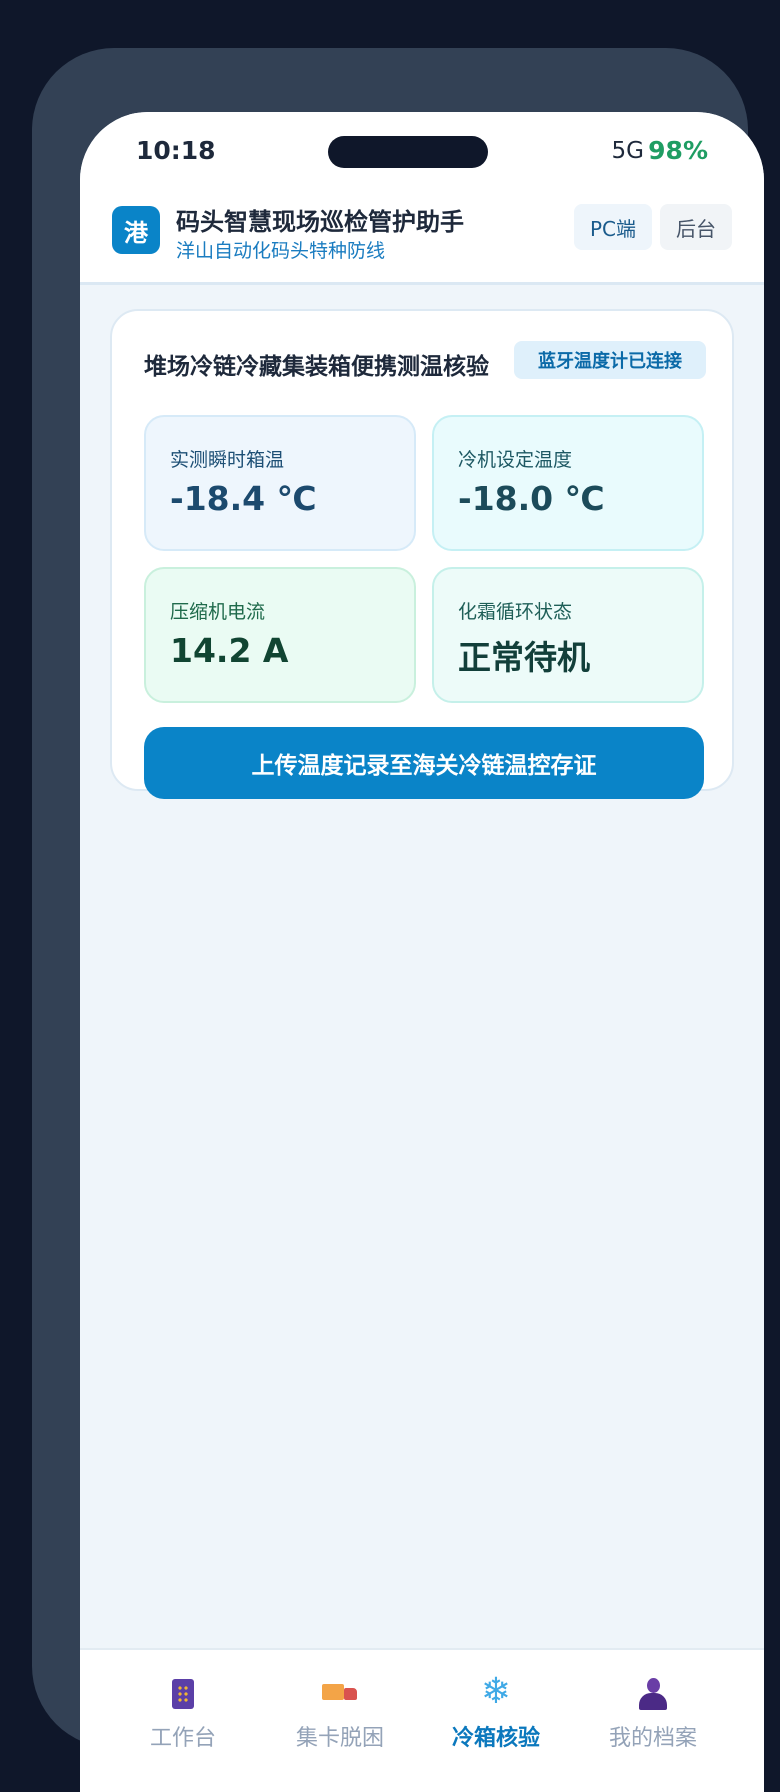  What do you see at coordinates (229, 650) in the screenshot?
I see `metric-value: 14.2 A` at bounding box center [229, 650].